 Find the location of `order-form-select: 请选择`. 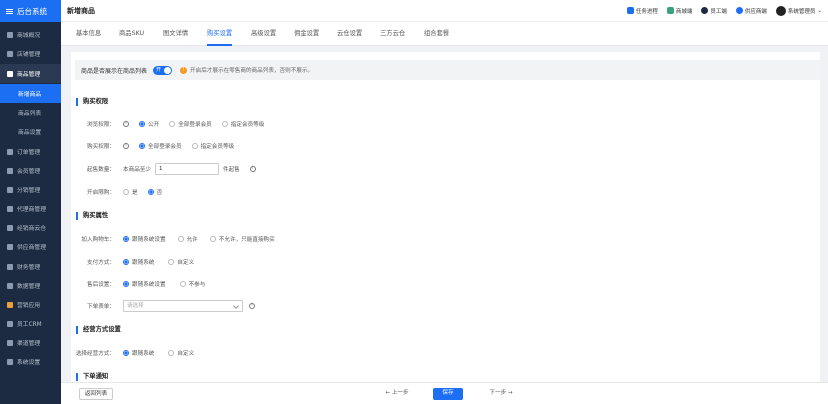

order-form-select: 请选择 is located at coordinates (183, 306).